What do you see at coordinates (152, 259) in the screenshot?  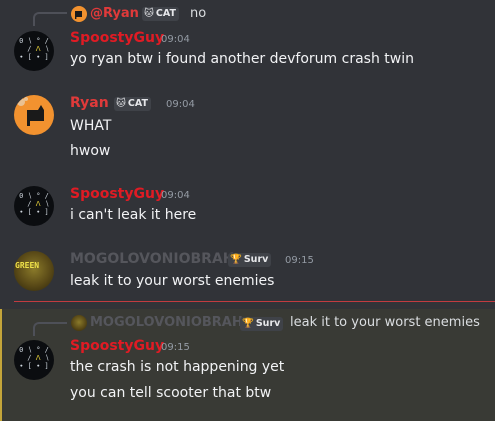 I see `message-author: MOGOLOVONIOBRAH` at bounding box center [152, 259].